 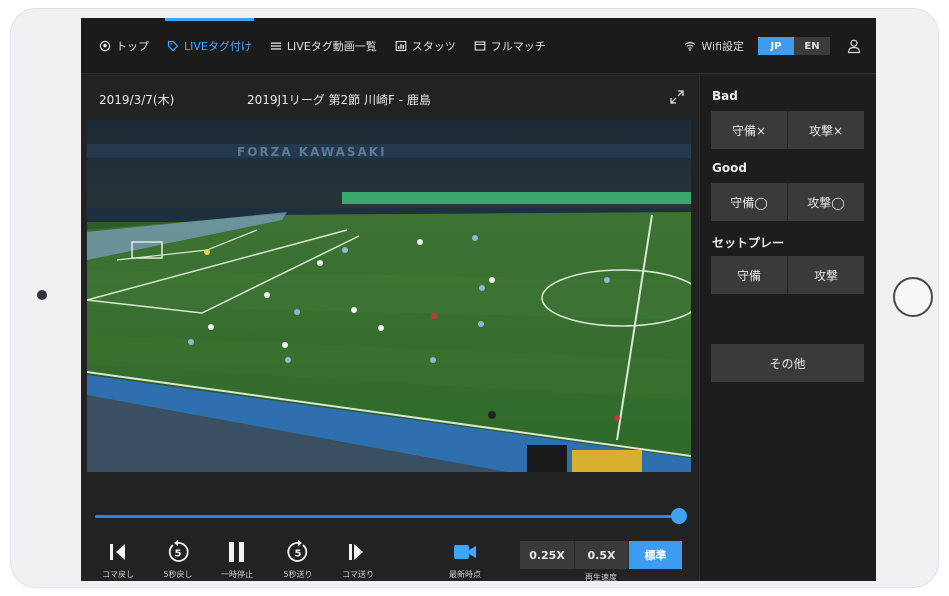 What do you see at coordinates (178, 554) in the screenshot?
I see `rewind-5-number: 5` at bounding box center [178, 554].